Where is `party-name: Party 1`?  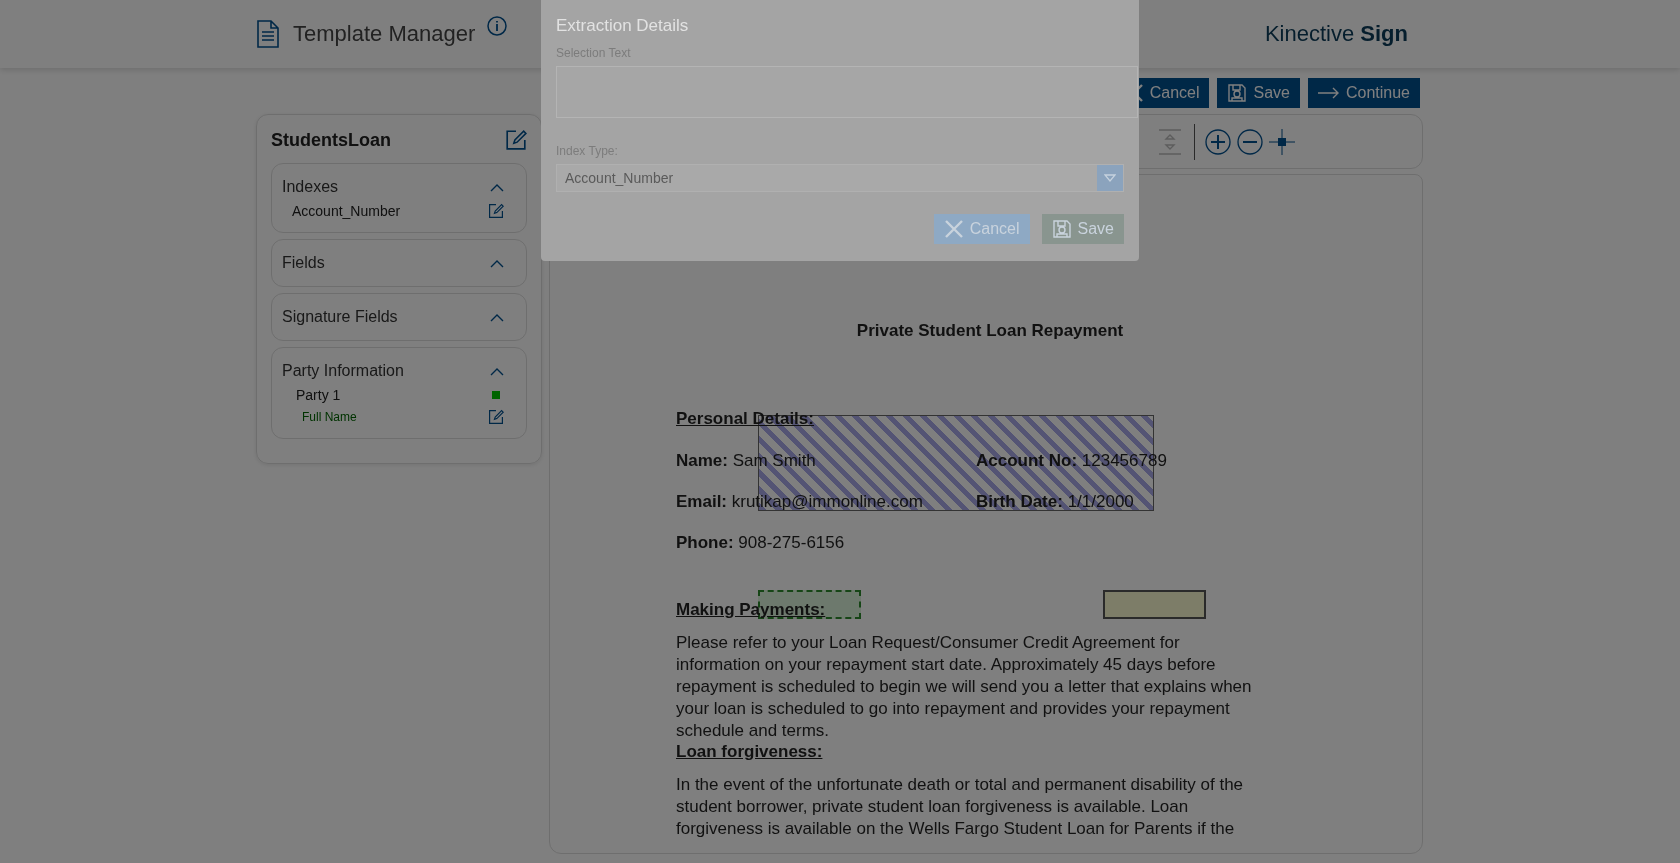
party-name: Party 1 is located at coordinates (318, 395).